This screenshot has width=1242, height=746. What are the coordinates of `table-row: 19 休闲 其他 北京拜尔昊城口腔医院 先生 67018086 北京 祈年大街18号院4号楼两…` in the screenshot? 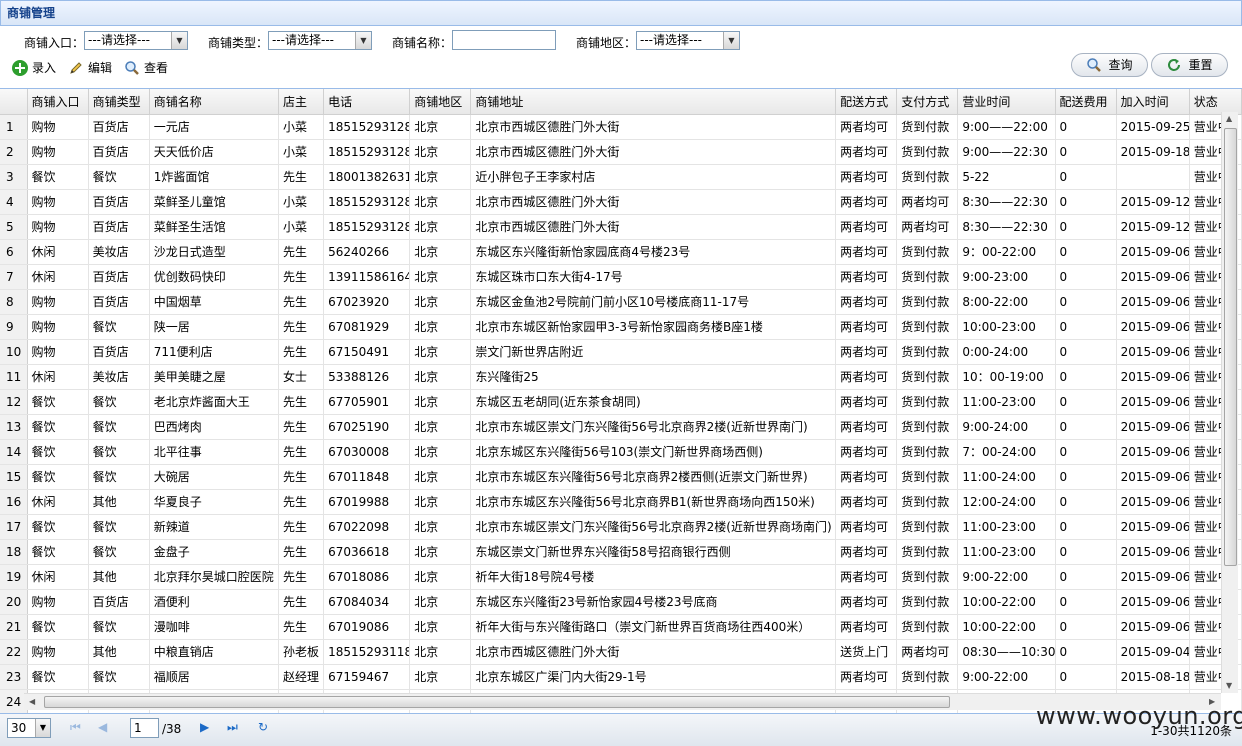 It's located at (621, 577).